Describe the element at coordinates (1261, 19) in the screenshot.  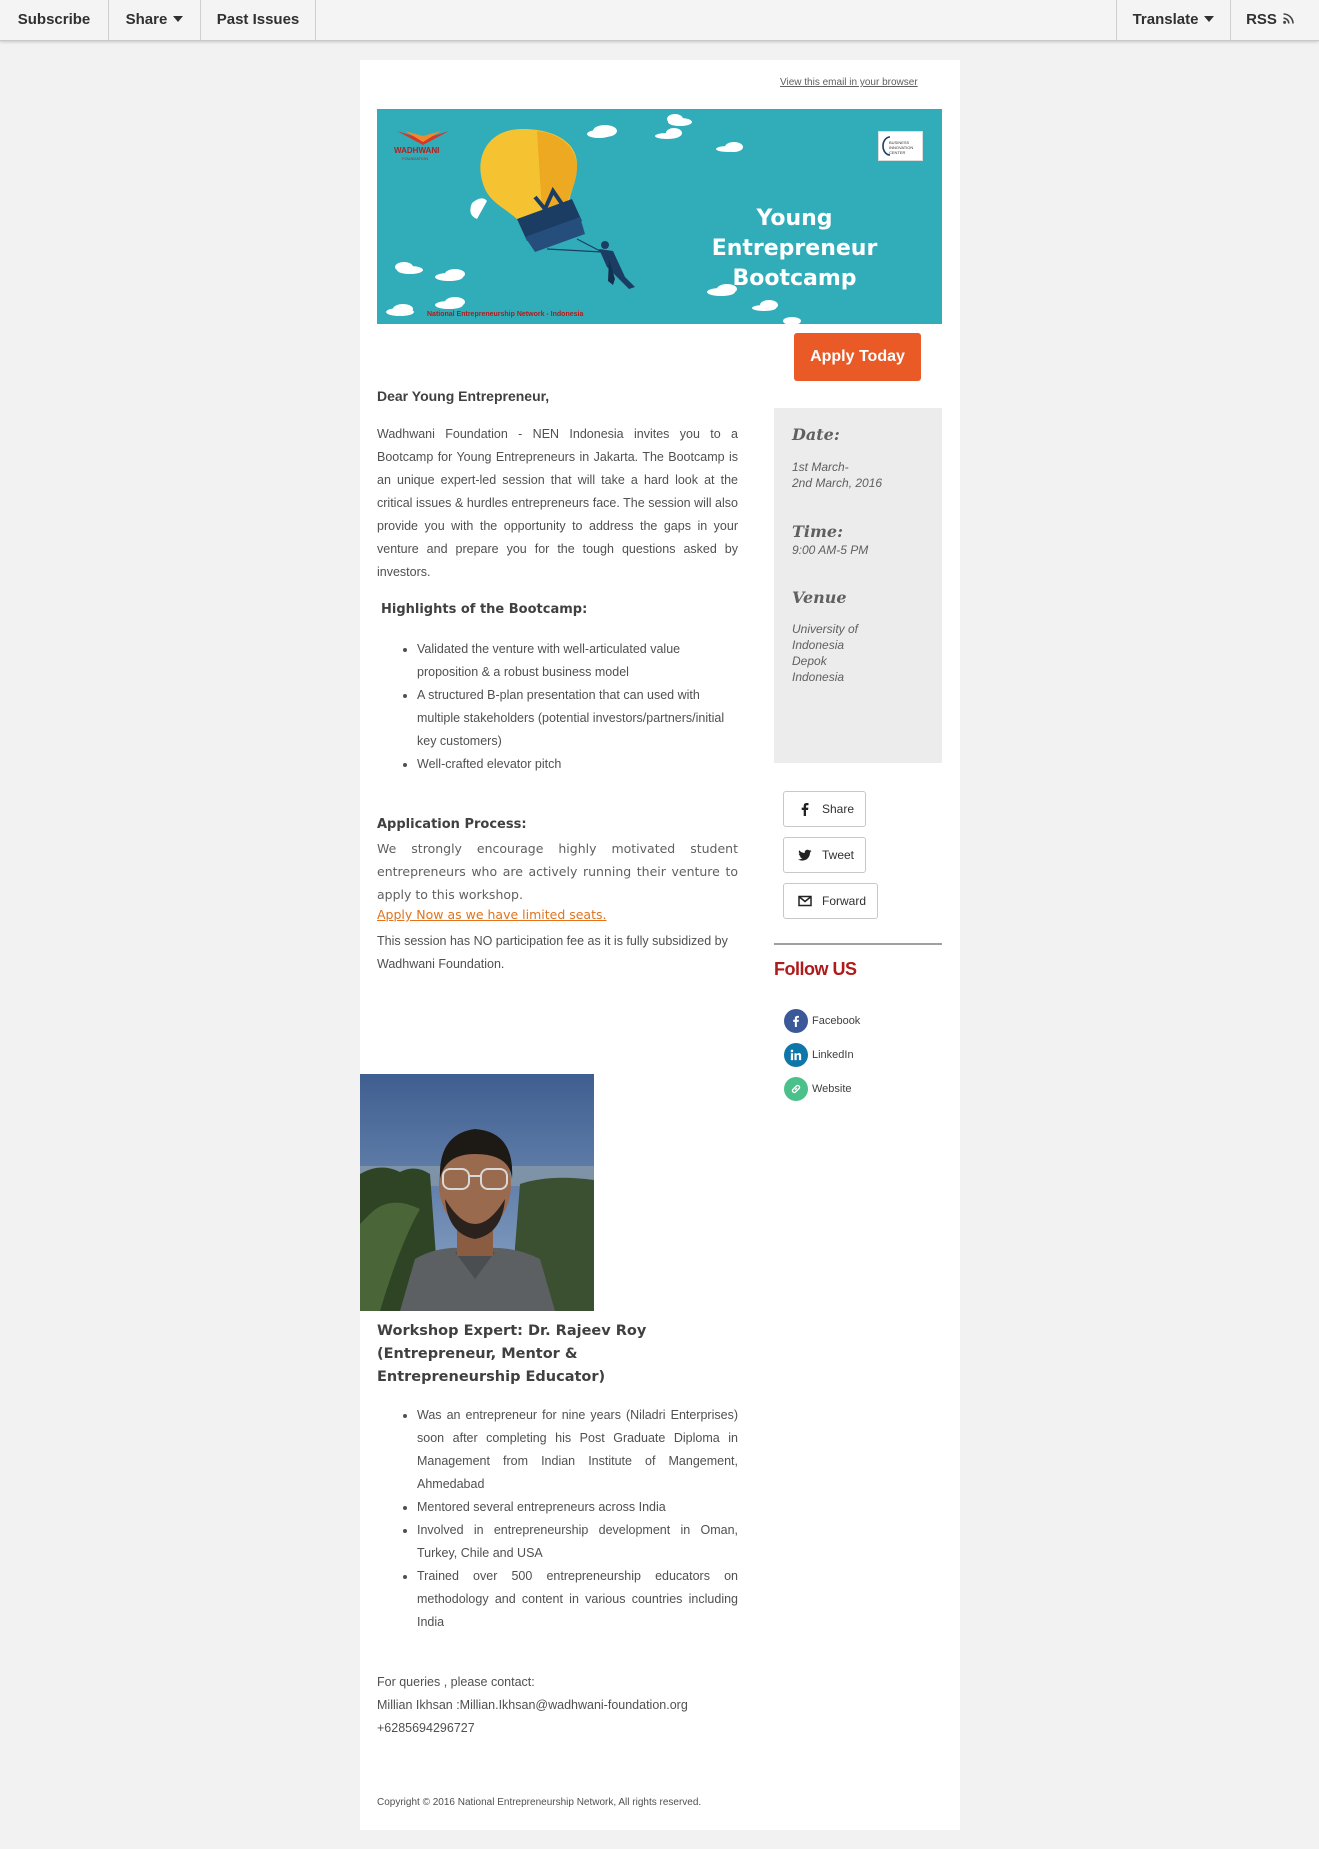
I see `rss-label: RSS` at that location.